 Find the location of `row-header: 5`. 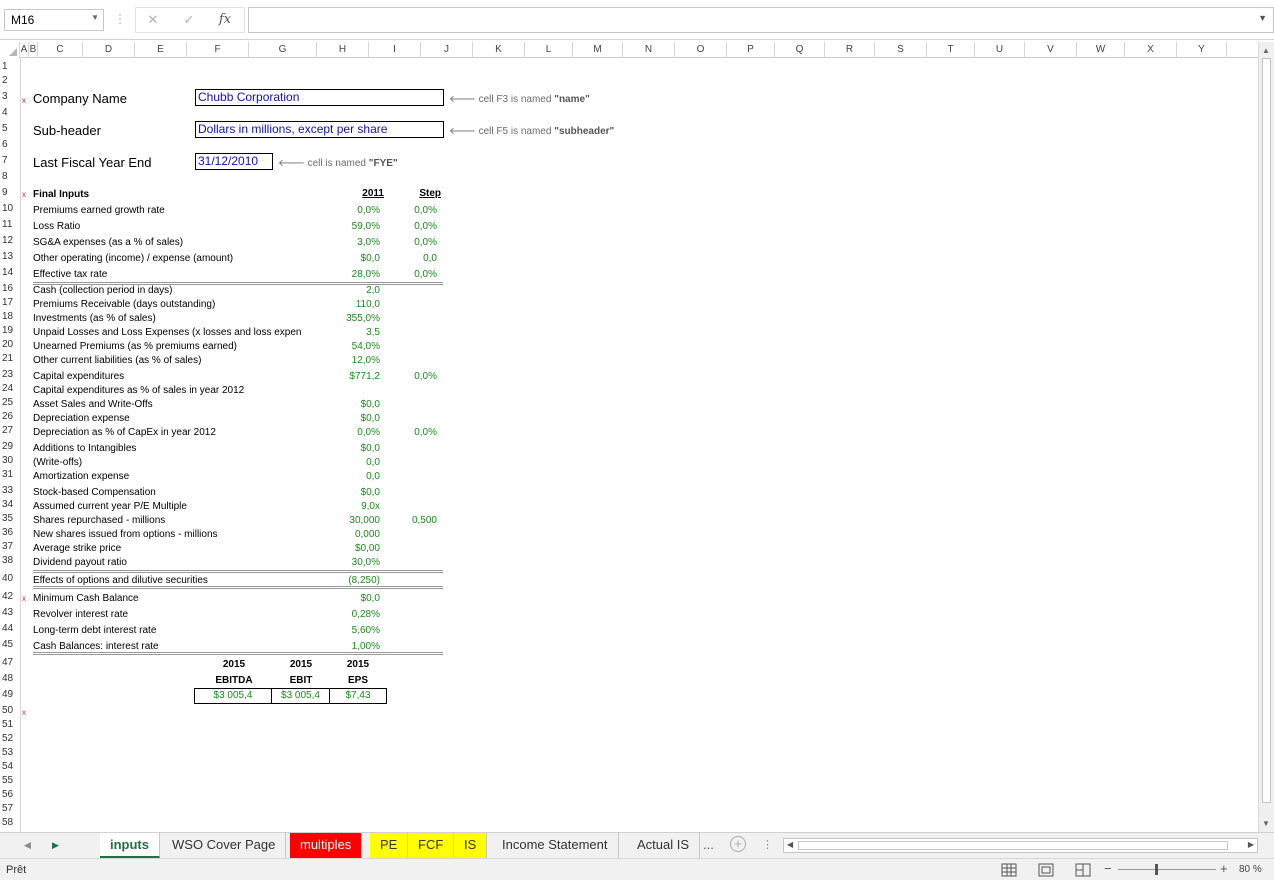

row-header: 5 is located at coordinates (10, 129).